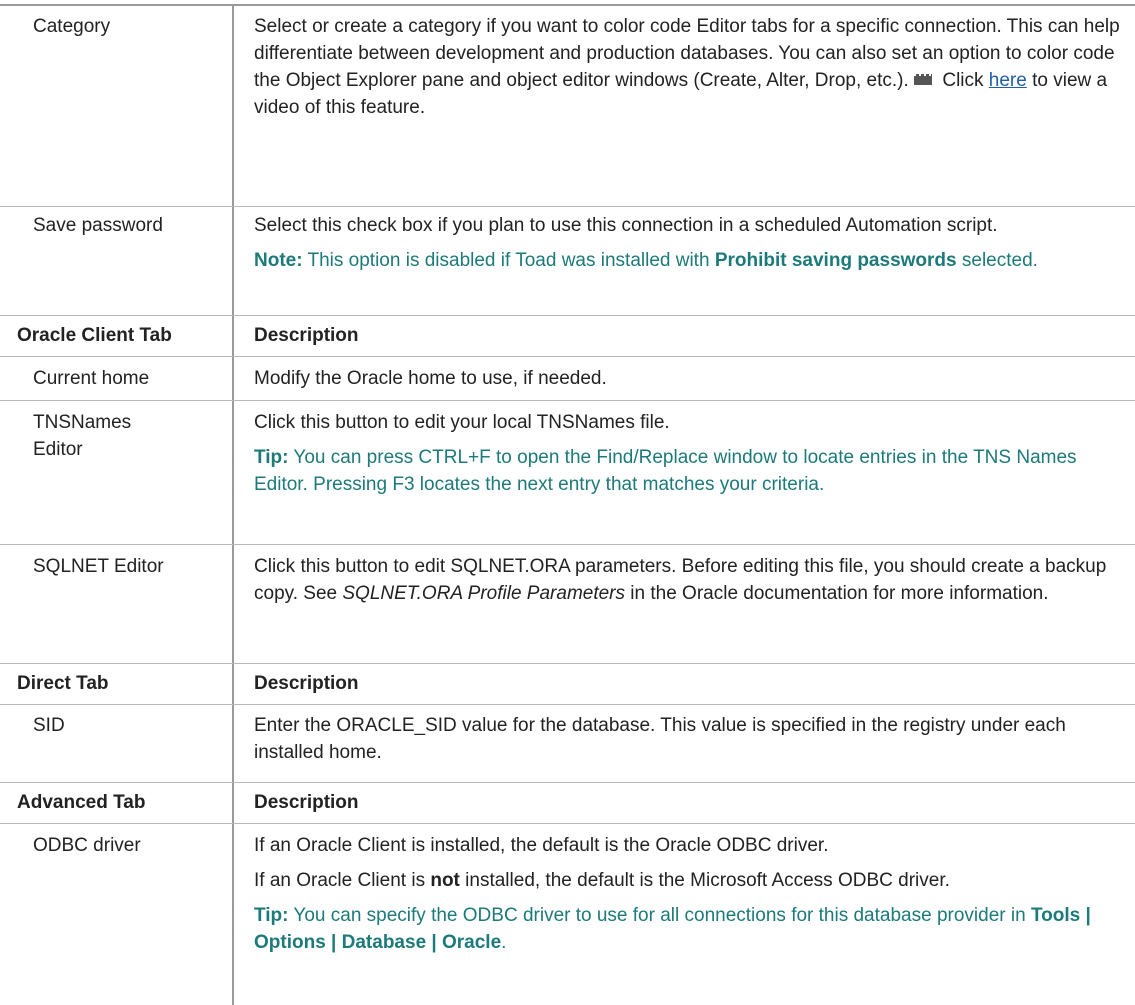  What do you see at coordinates (1008, 80) in the screenshot?
I see `video-link: here` at bounding box center [1008, 80].